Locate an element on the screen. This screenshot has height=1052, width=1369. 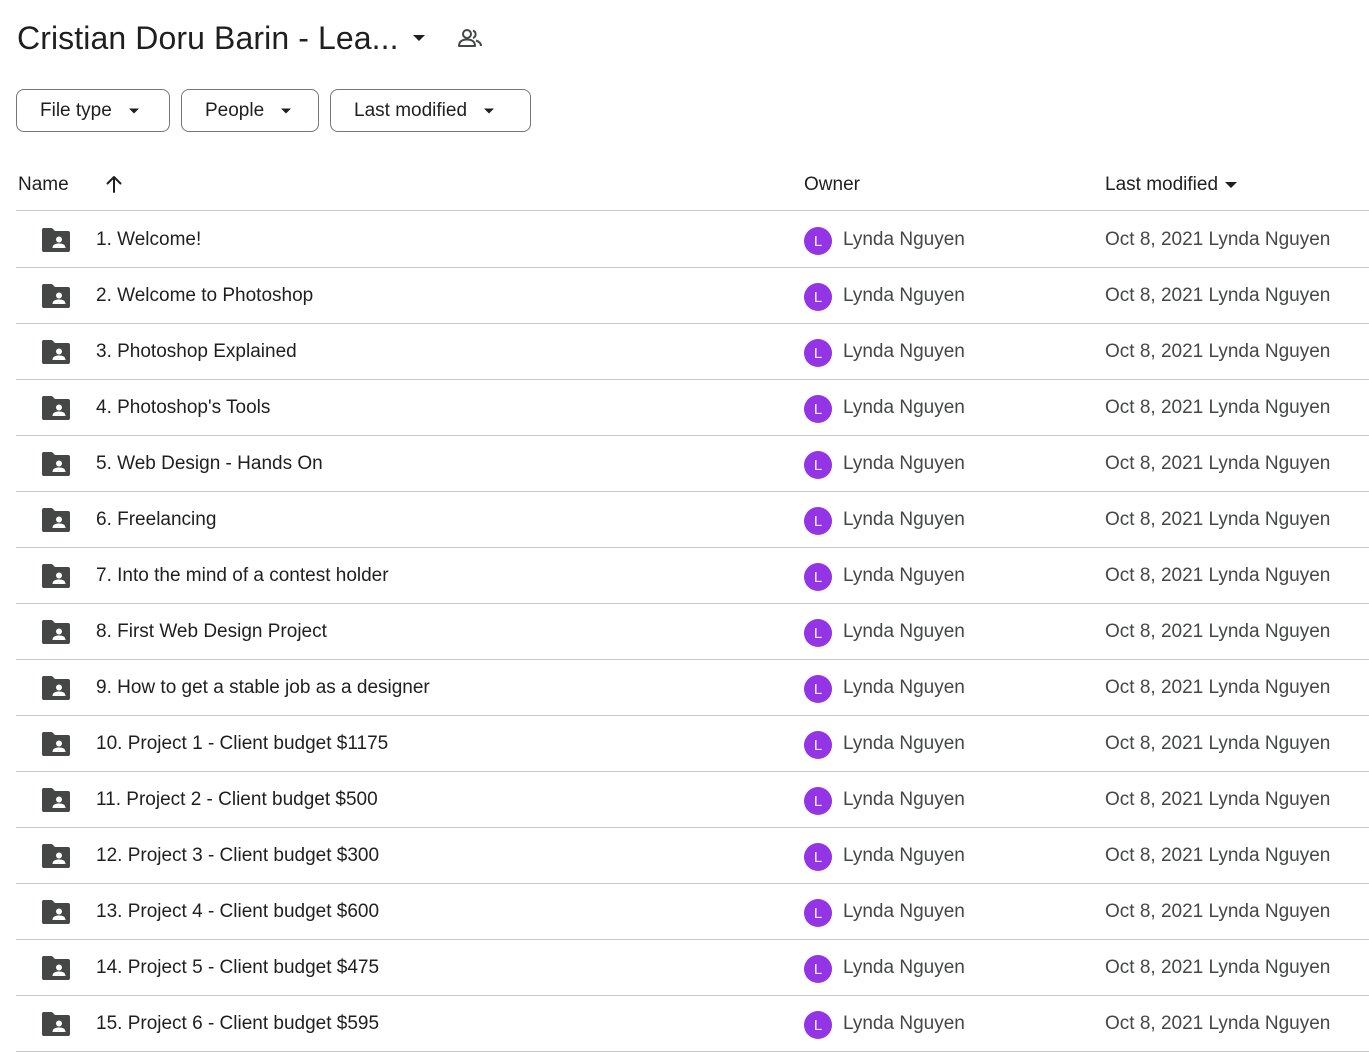
arrow-upward-icon is located at coordinates (114, 184).